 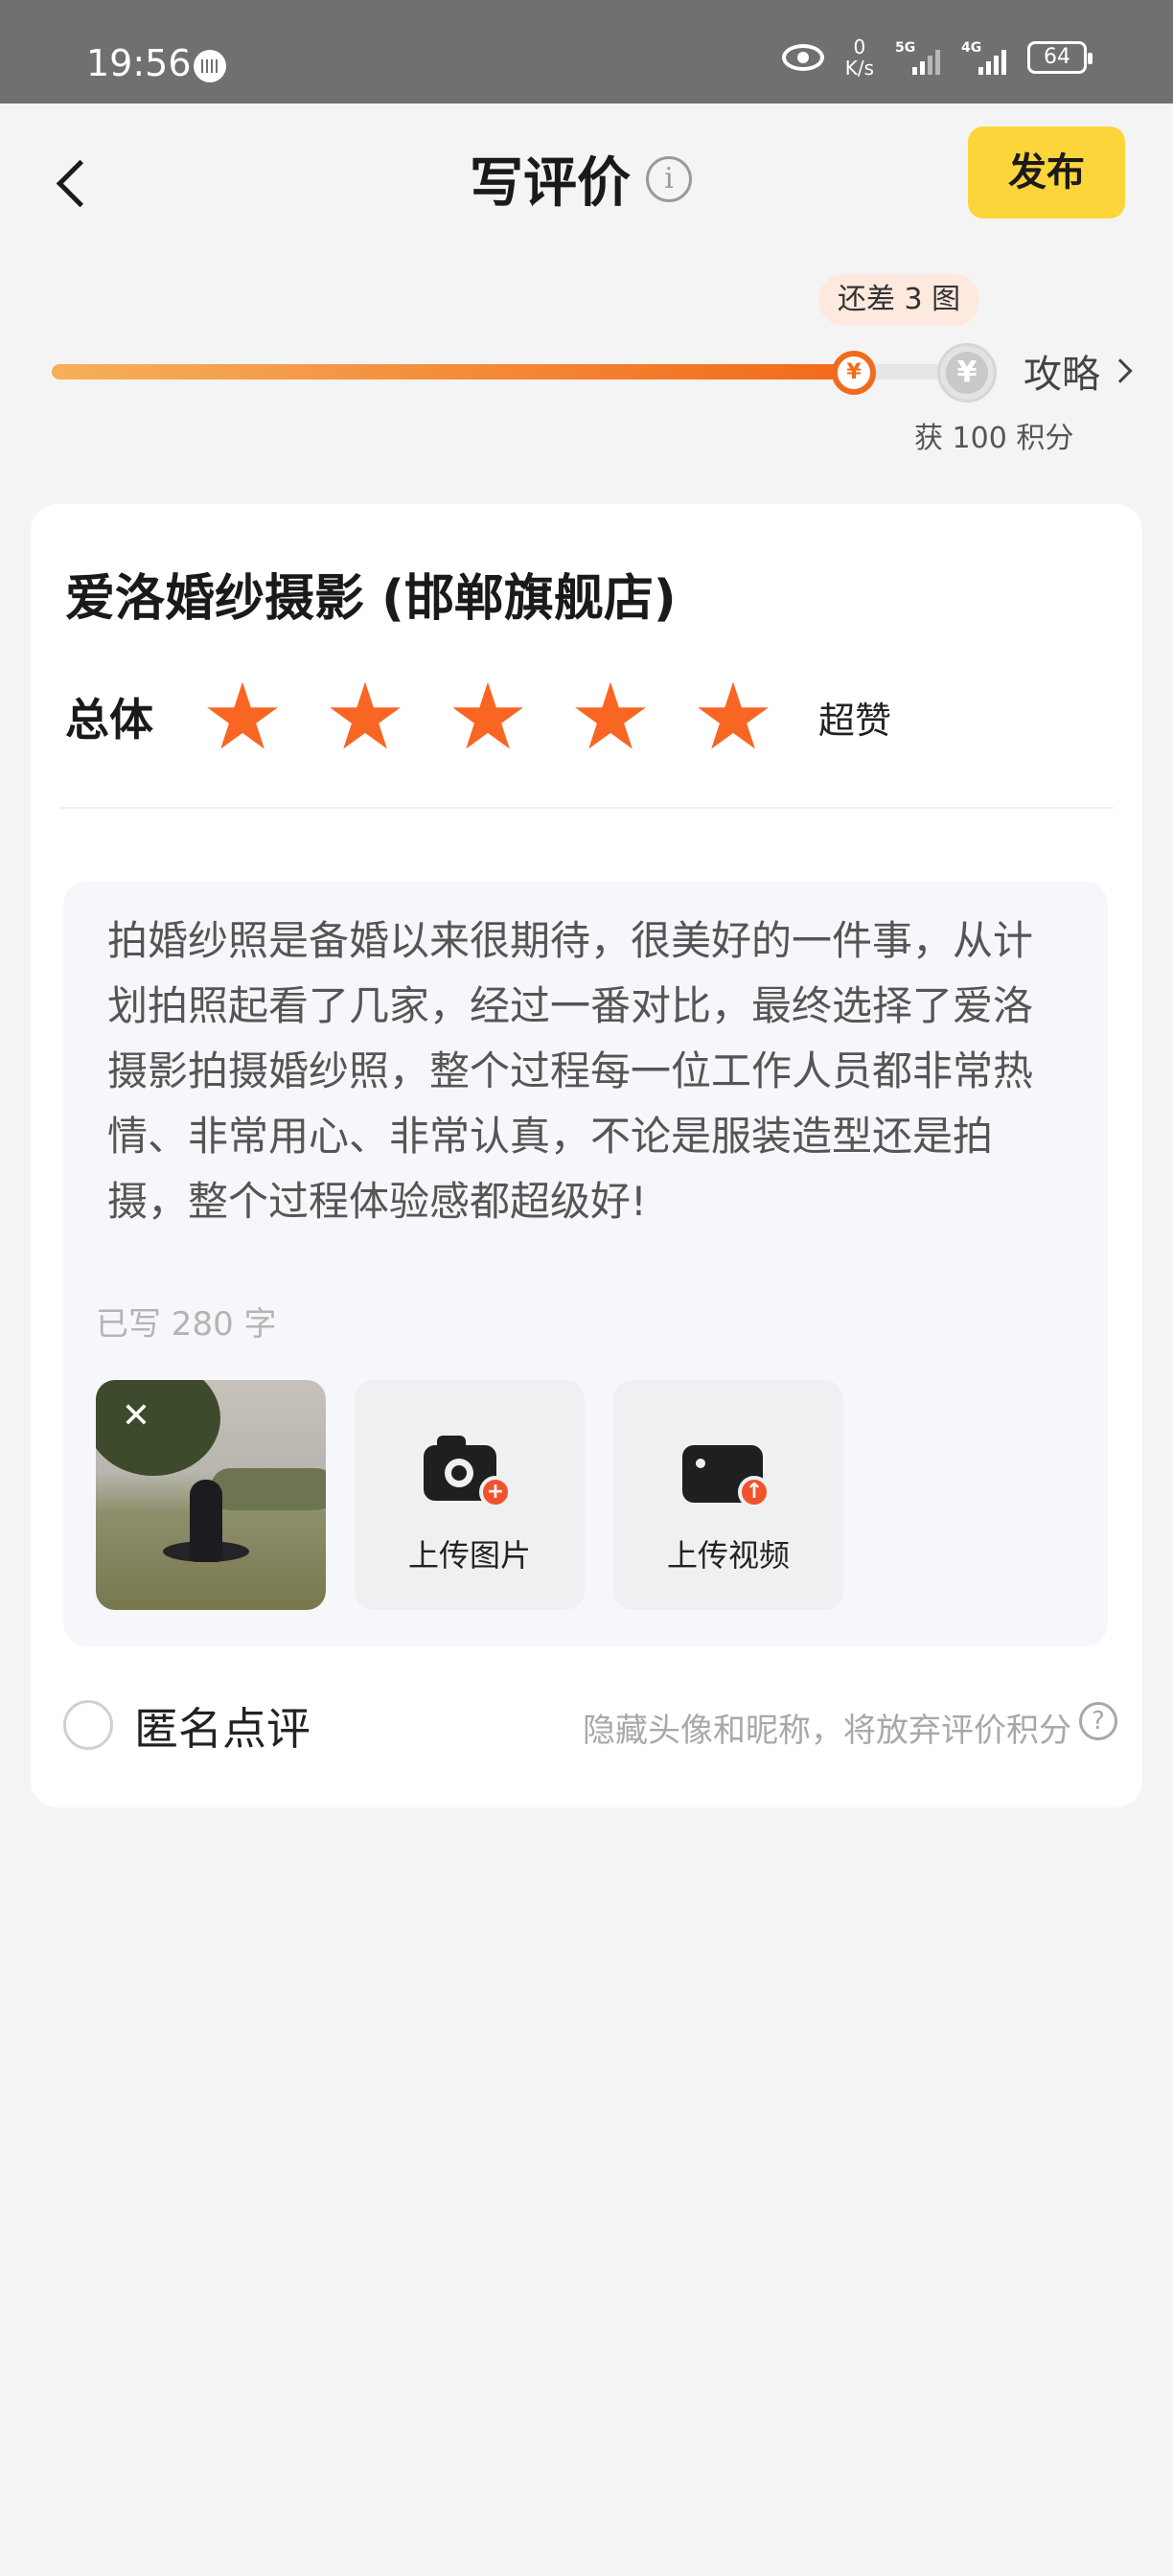 I want to click on network-speed-value: 0, so click(x=859, y=46).